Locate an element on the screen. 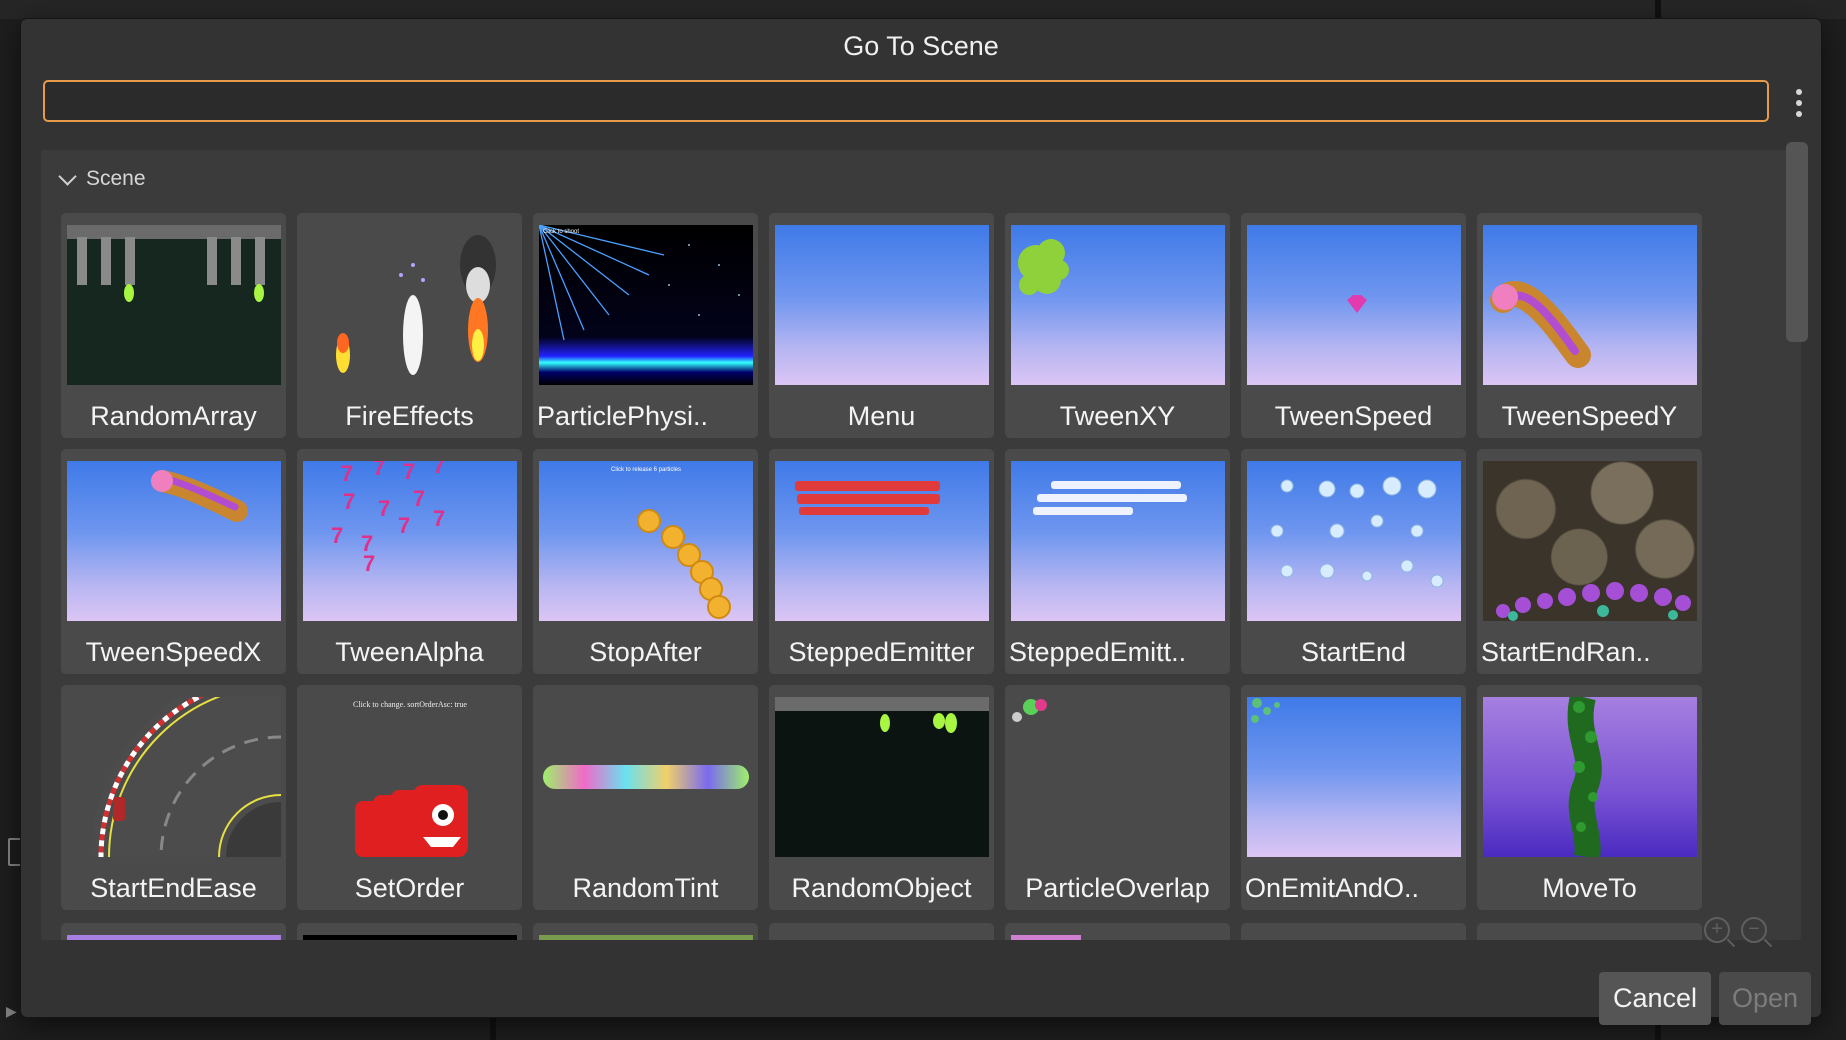 The image size is (1846, 1040). scene-card-tween-alpha: 777777777777 TweenAlpha is located at coordinates (409, 561).